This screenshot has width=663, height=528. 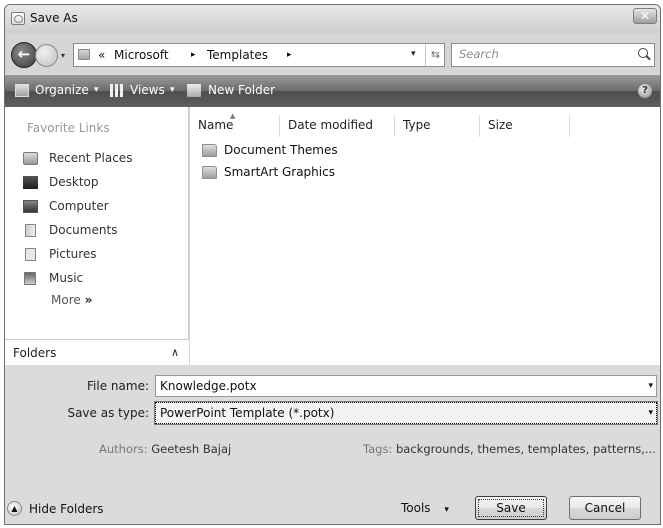 I want to click on authors-field: Authors: Geetesh Bajaj, so click(x=165, y=449).